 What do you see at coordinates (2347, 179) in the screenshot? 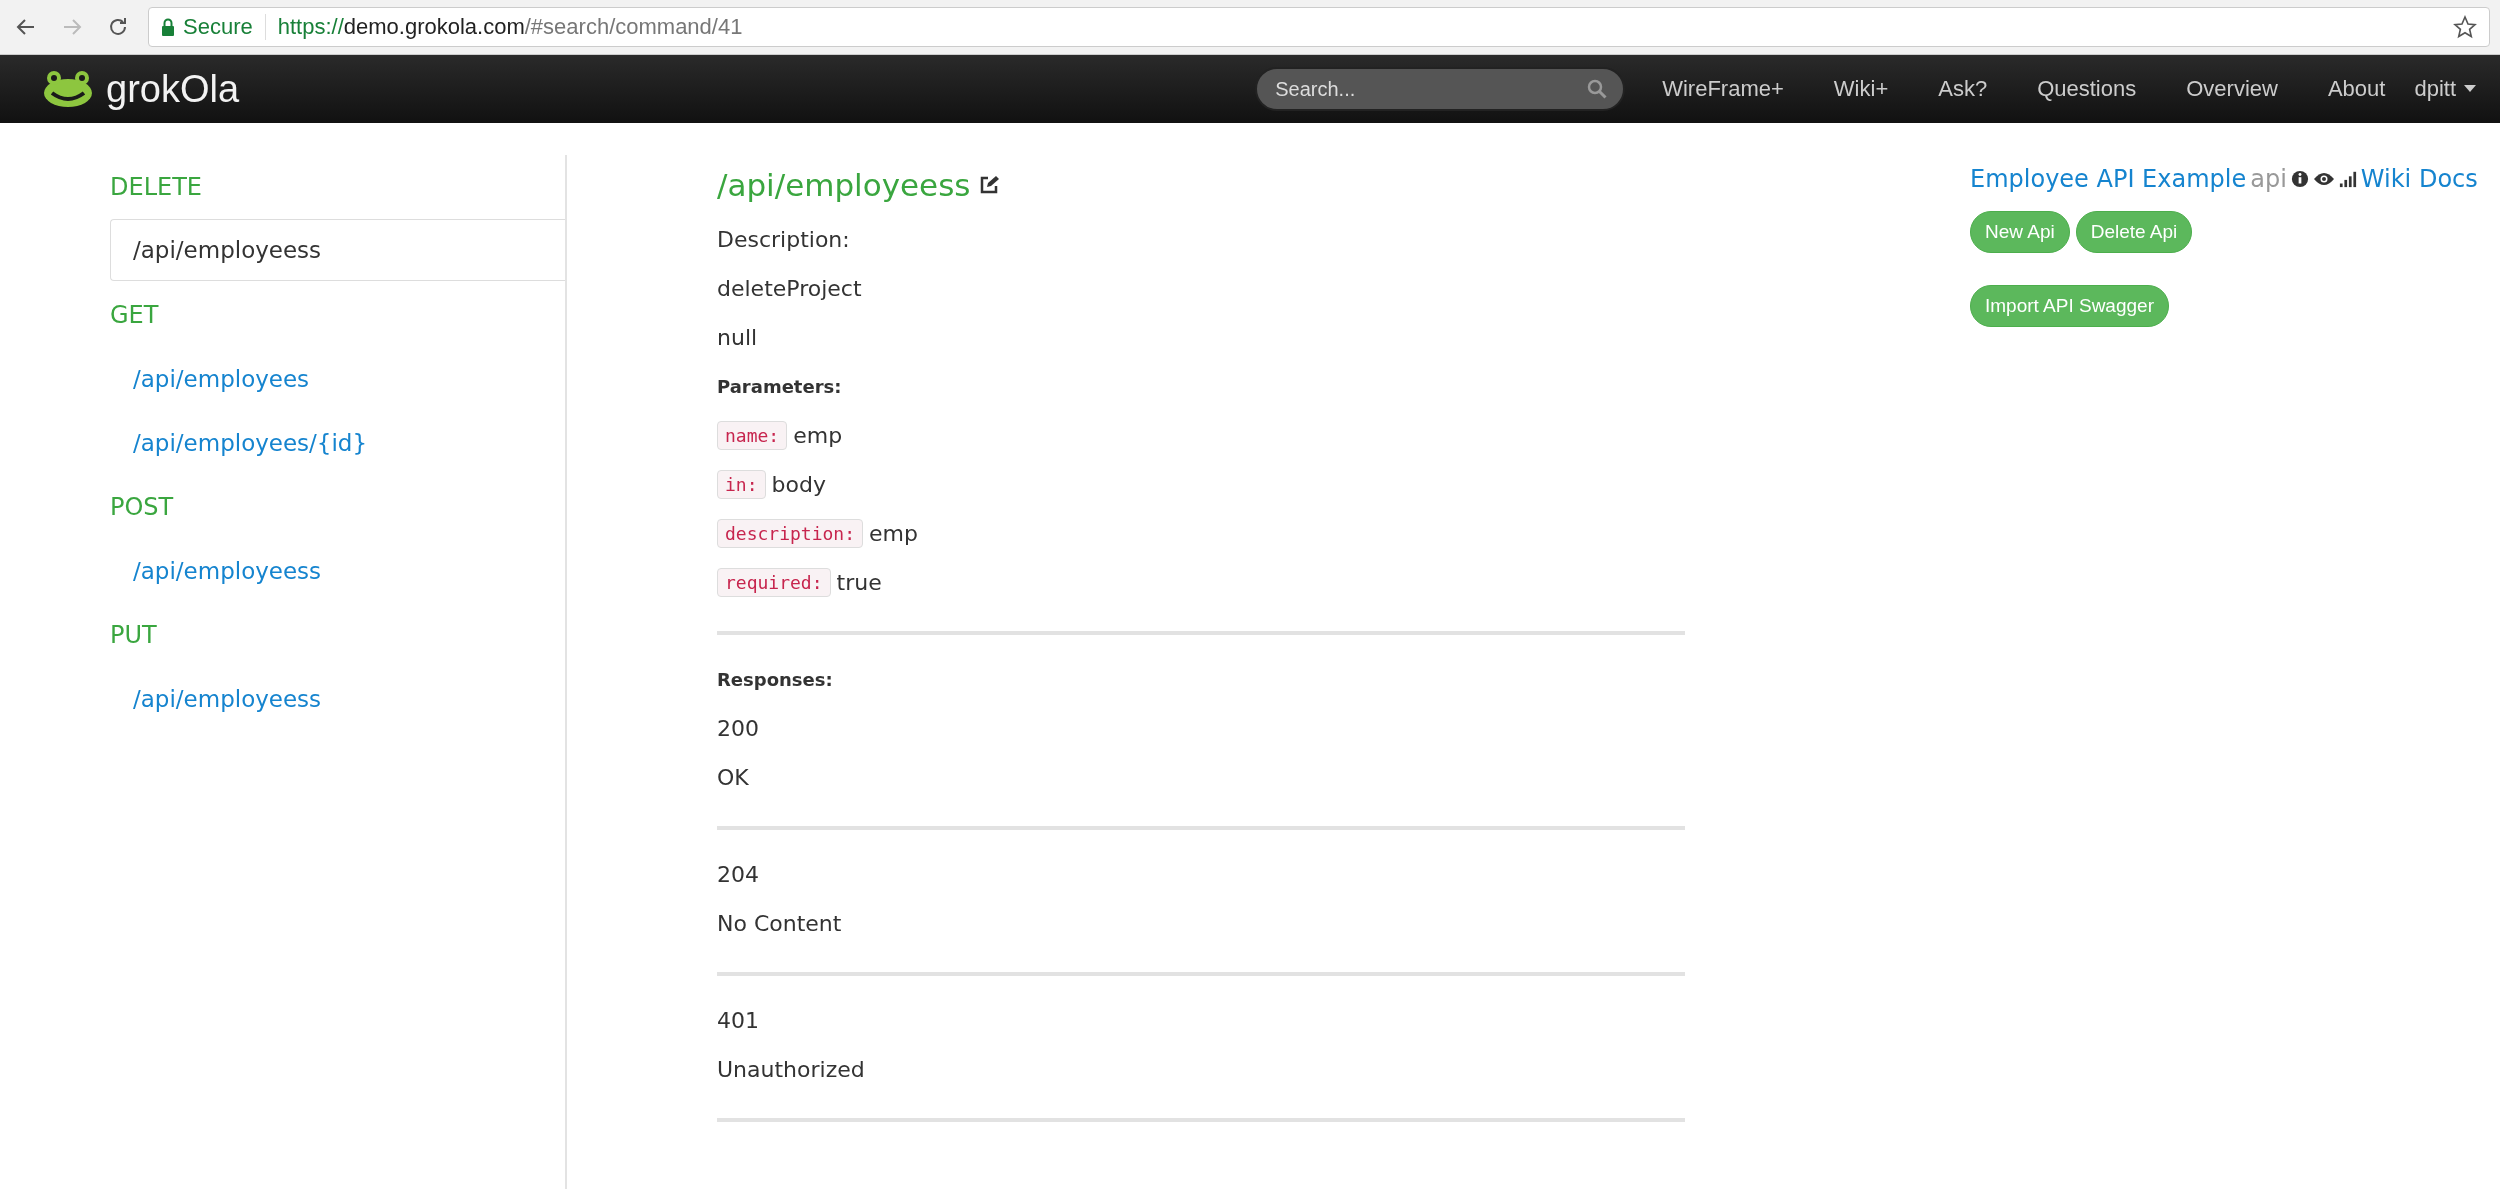
I see `signal-bars-icon` at bounding box center [2347, 179].